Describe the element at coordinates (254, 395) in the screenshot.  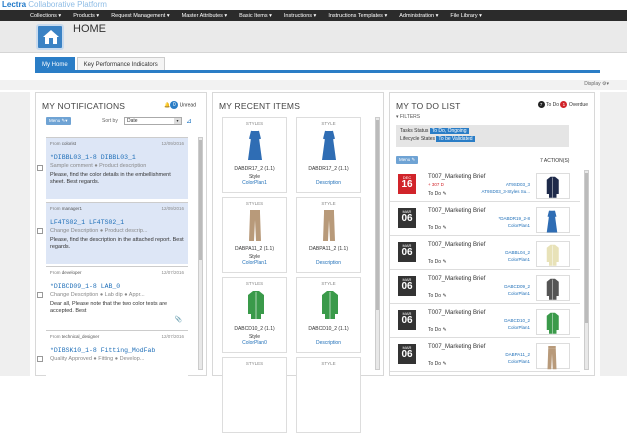
I see `recent-item: STYLES` at that location.